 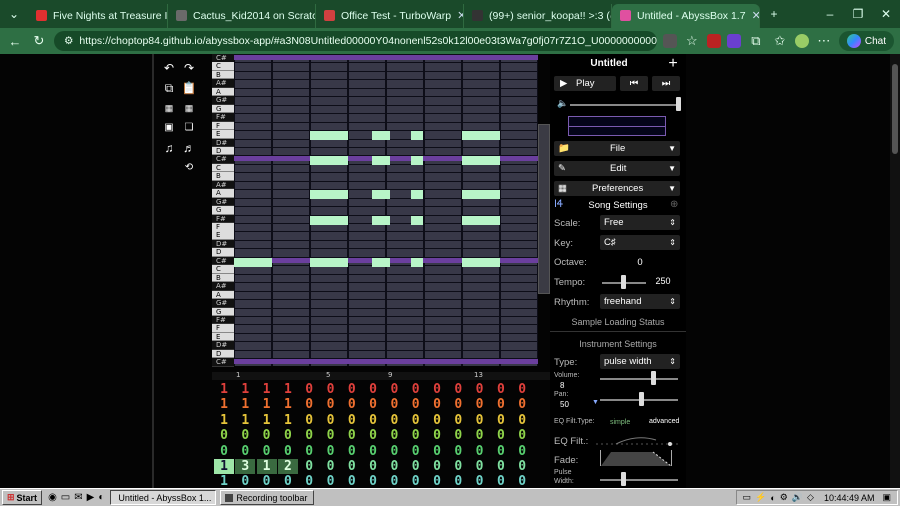 What do you see at coordinates (617, 148) in the screenshot?
I see `file-menu: 📁 File ▼` at bounding box center [617, 148].